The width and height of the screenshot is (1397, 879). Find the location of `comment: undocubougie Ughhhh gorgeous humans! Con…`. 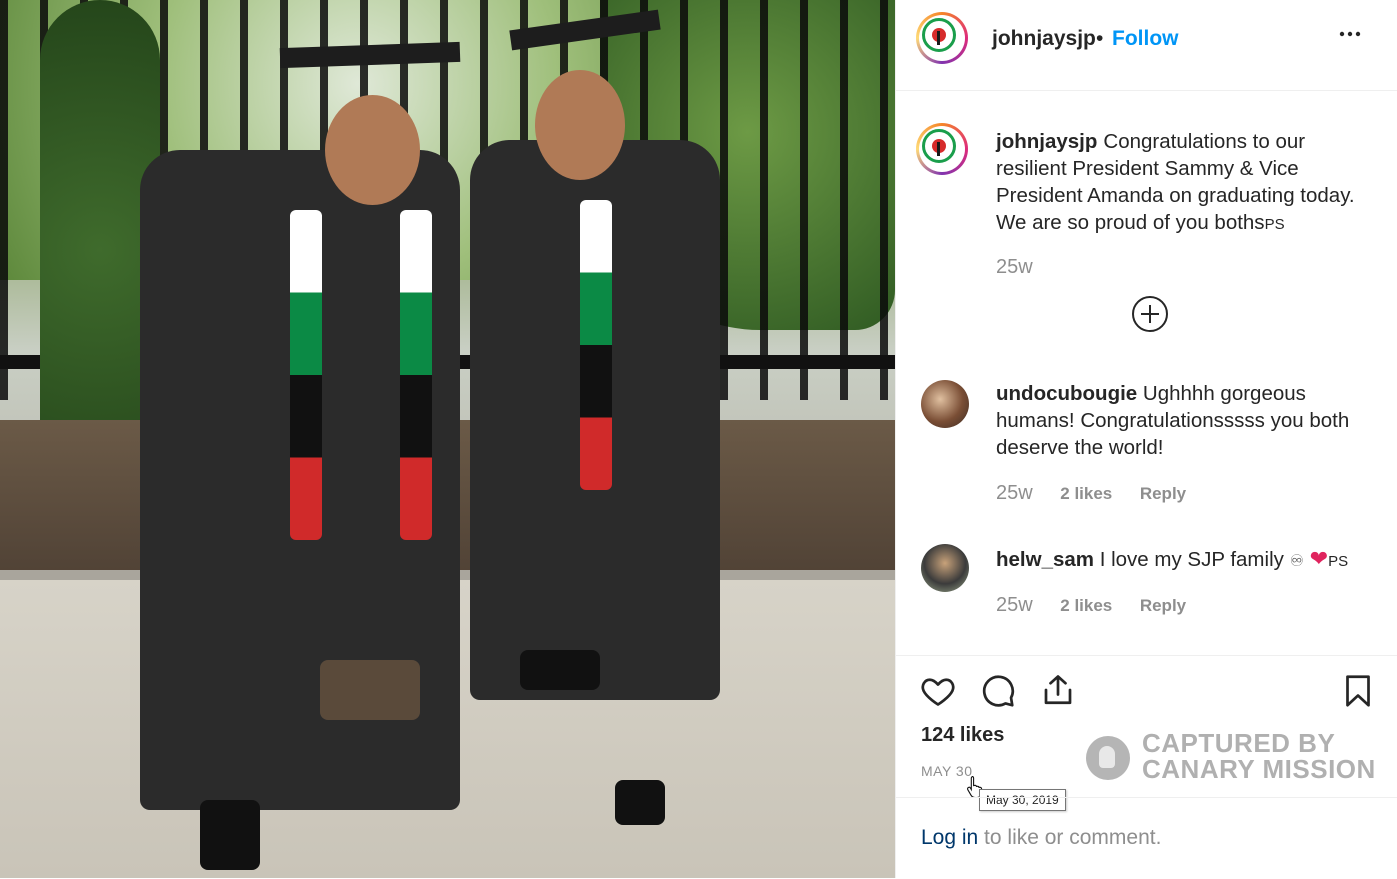

comment: undocubougie Ughhhh gorgeous humans! Con… is located at coordinates (1181, 420).